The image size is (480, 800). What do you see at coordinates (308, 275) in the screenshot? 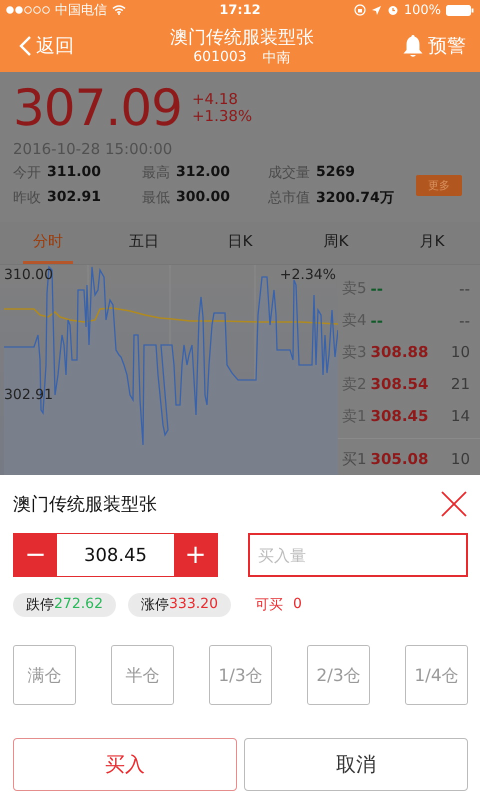
I see `axis-label: +2.34%` at bounding box center [308, 275].